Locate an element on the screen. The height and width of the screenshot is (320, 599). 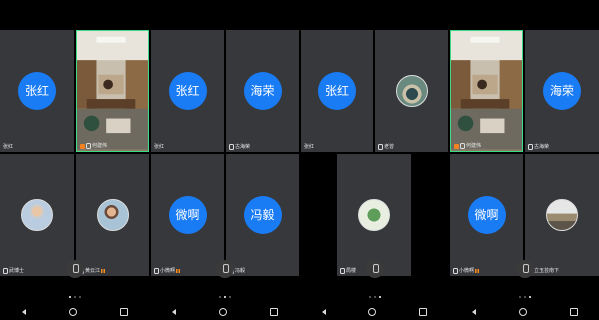
participant-name: 老曾 is located at coordinates (389, 147).